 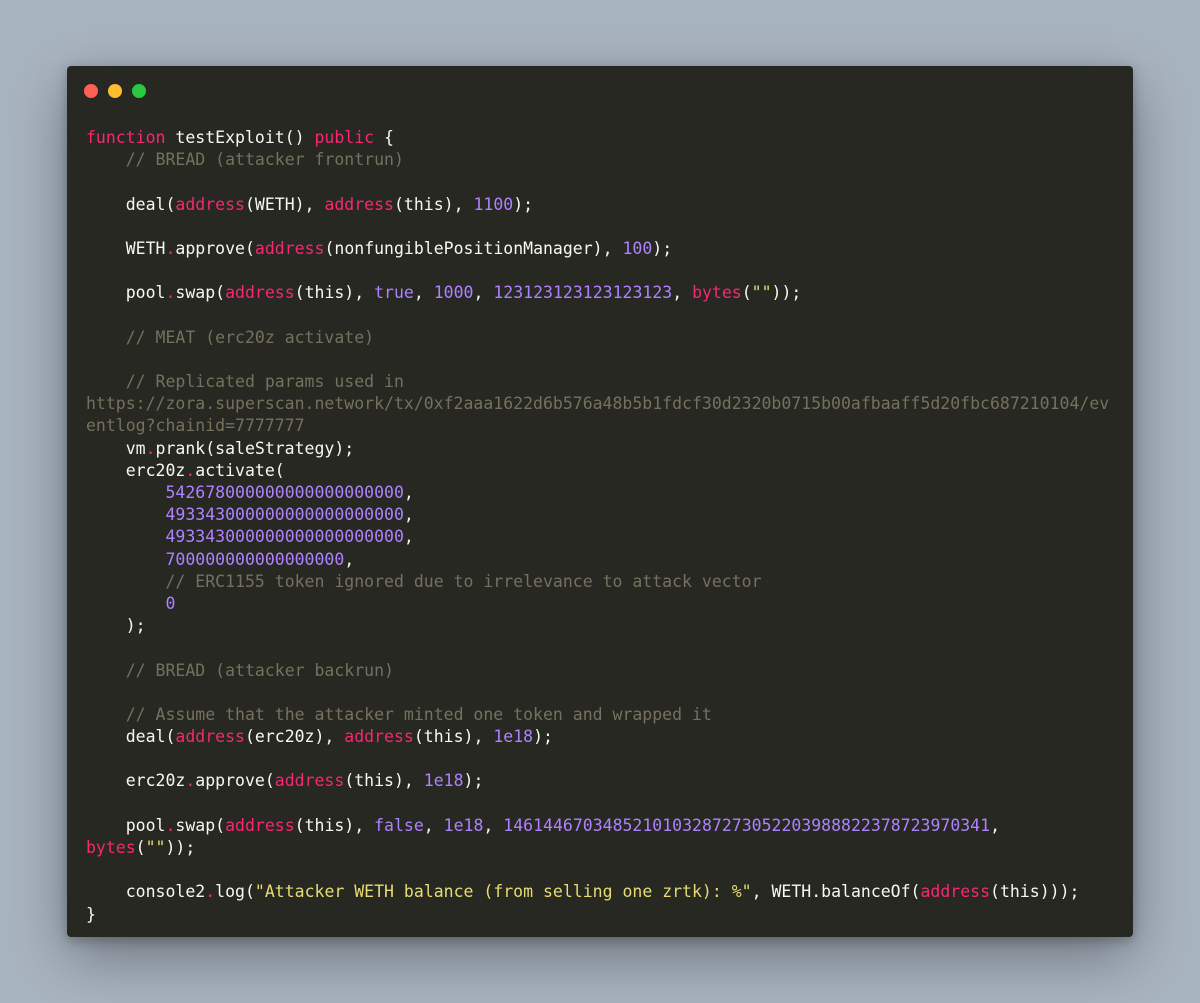 I want to click on code-token: swap(, so click(x=200, y=825).